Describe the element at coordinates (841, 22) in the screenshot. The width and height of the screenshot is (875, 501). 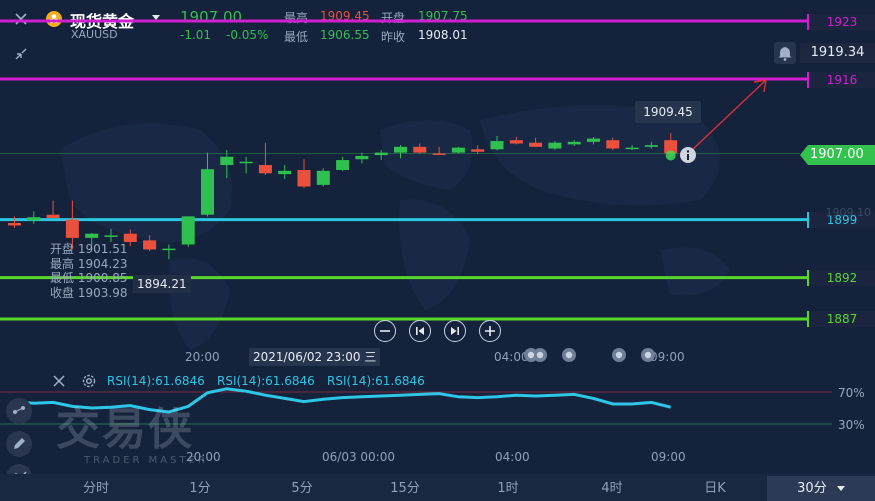
I see `level-tag-1923: 1923` at that location.